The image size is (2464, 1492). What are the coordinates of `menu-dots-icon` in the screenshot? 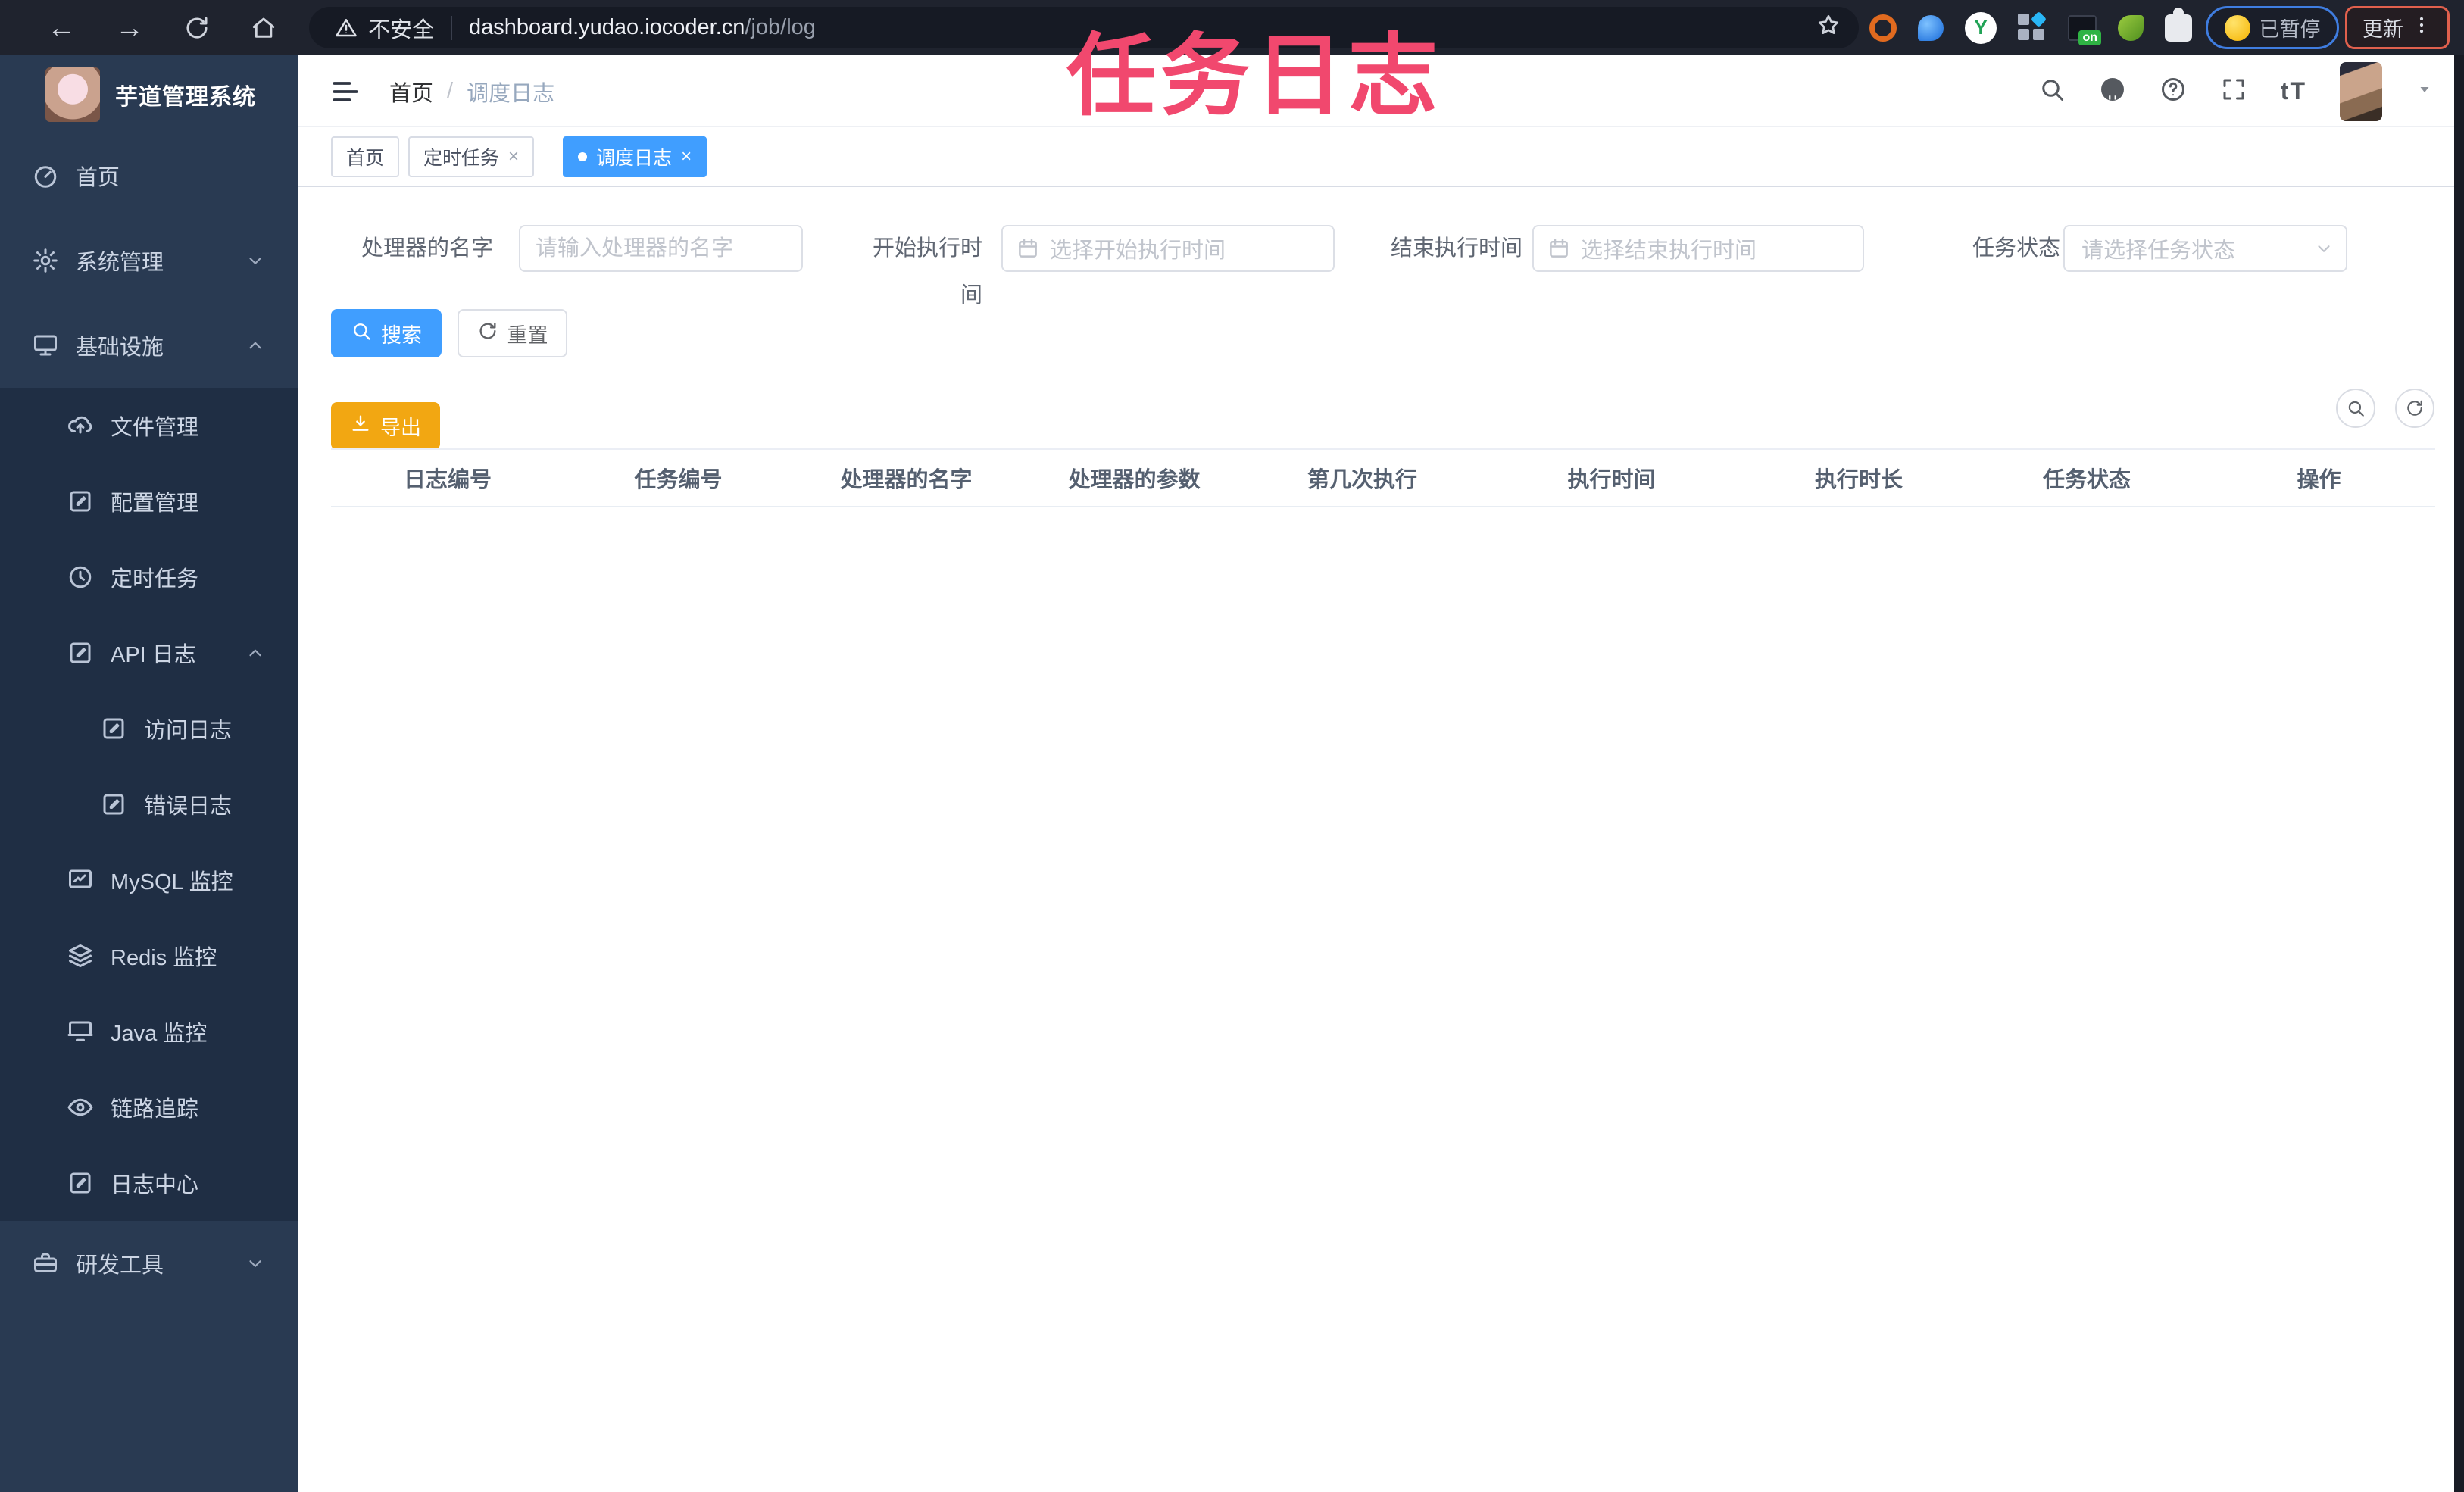 It's located at (2421, 28).